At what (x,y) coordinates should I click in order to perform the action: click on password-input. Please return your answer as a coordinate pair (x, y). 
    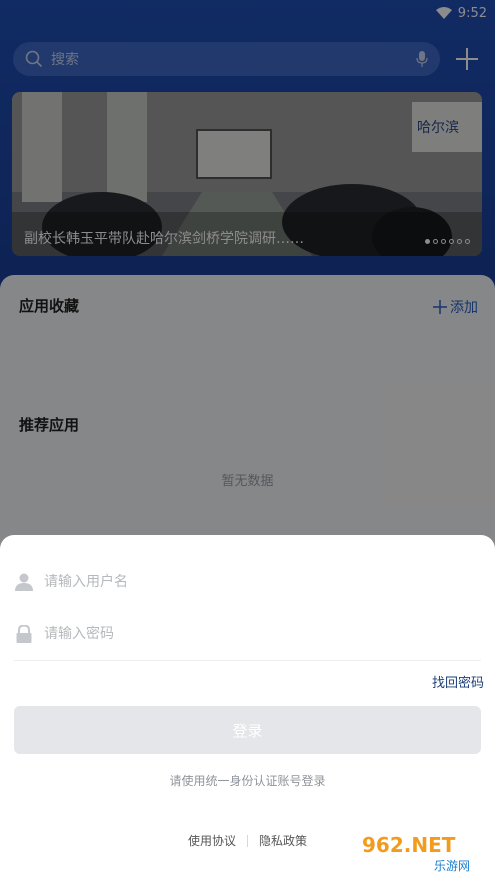
    Looking at the image, I should click on (244, 634).